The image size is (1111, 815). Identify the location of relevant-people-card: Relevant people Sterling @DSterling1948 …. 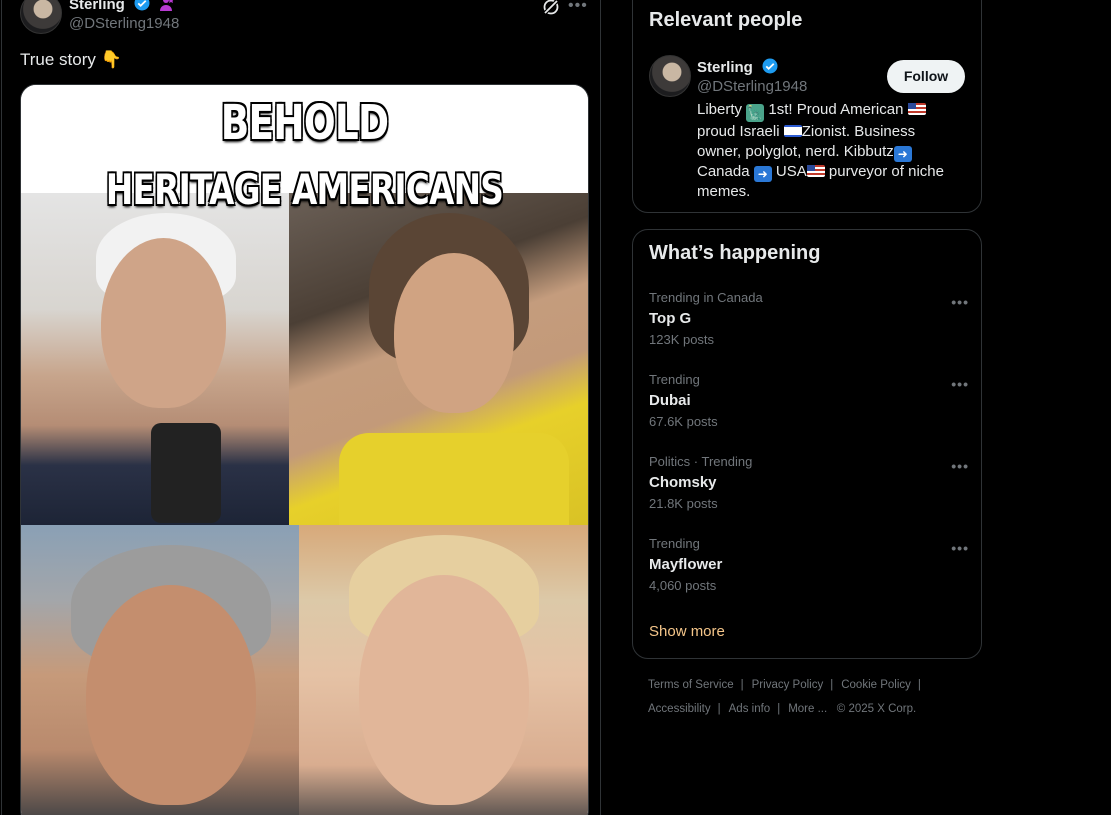
(807, 106).